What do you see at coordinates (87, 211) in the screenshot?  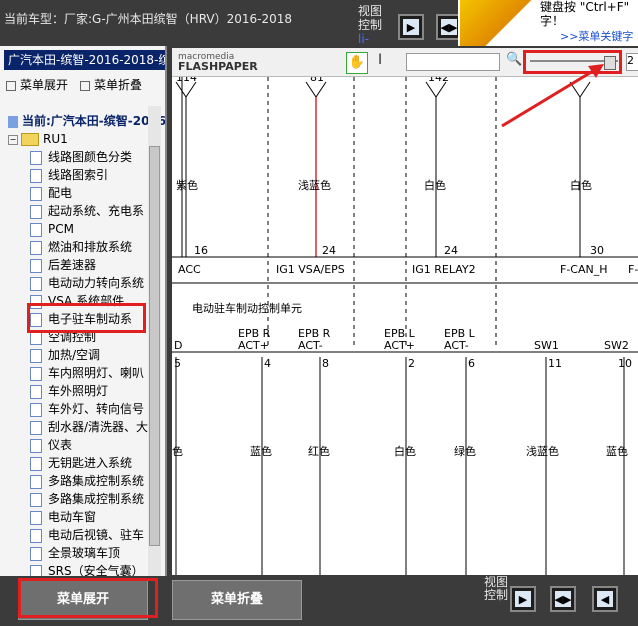 I see `tree-item: 起动系统、充电系` at bounding box center [87, 211].